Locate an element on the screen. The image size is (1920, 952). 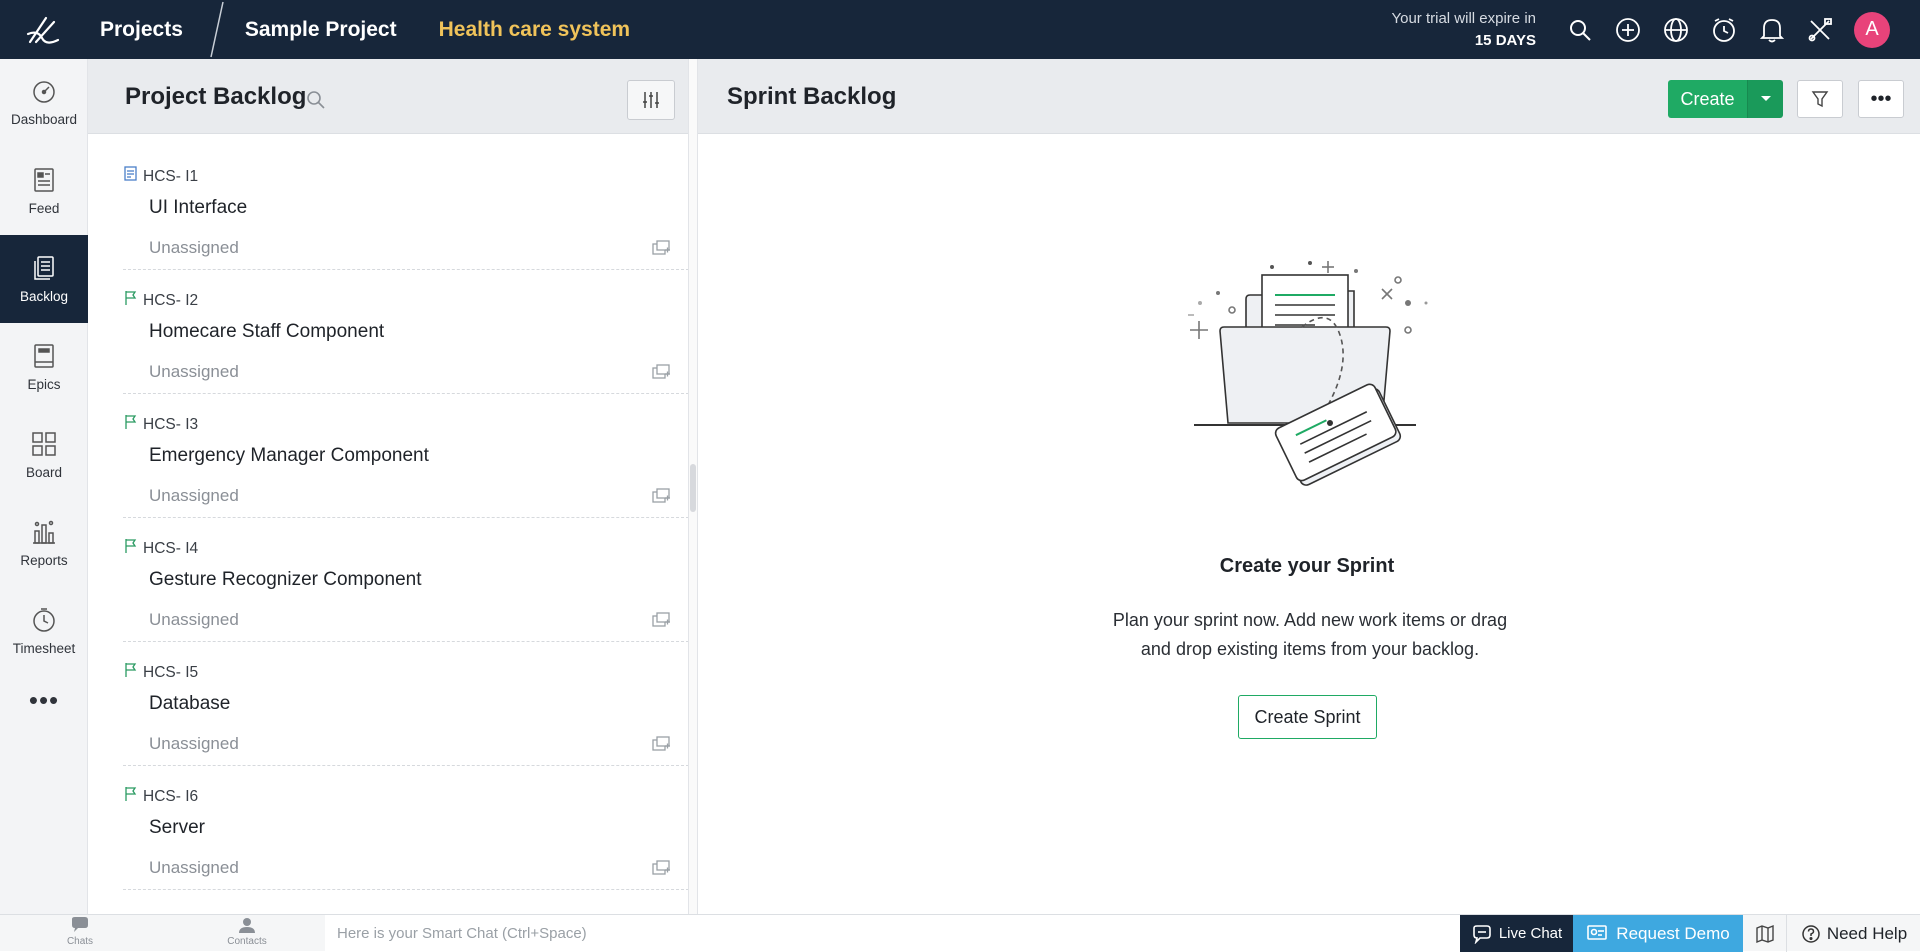
backlog-item: HCS- I6 Server Unassigned is located at coordinates (406, 828).